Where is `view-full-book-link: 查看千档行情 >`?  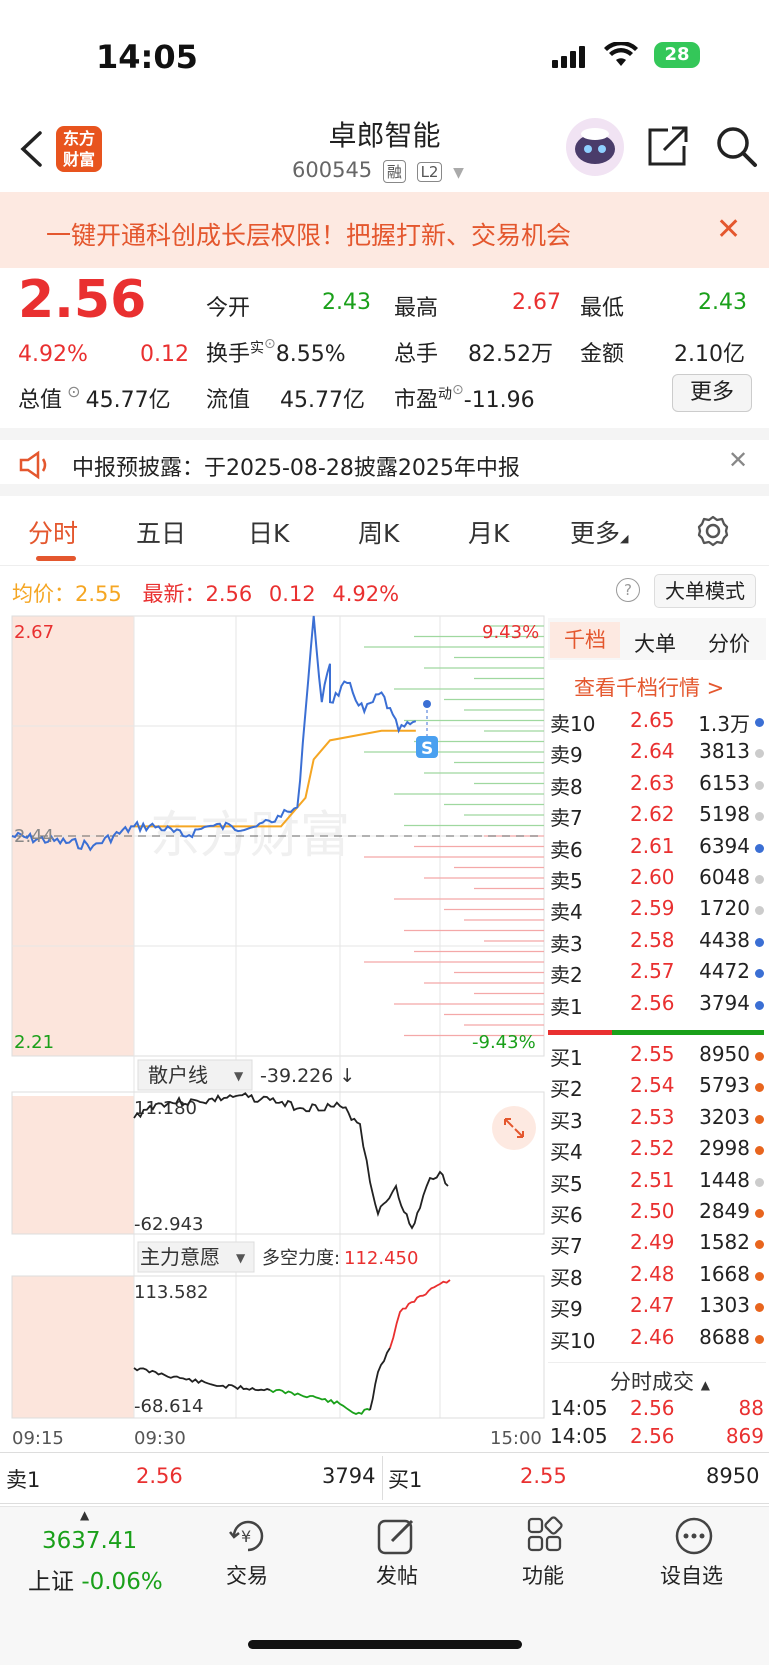
view-full-book-link: 查看千档行情 > is located at coordinates (649, 687).